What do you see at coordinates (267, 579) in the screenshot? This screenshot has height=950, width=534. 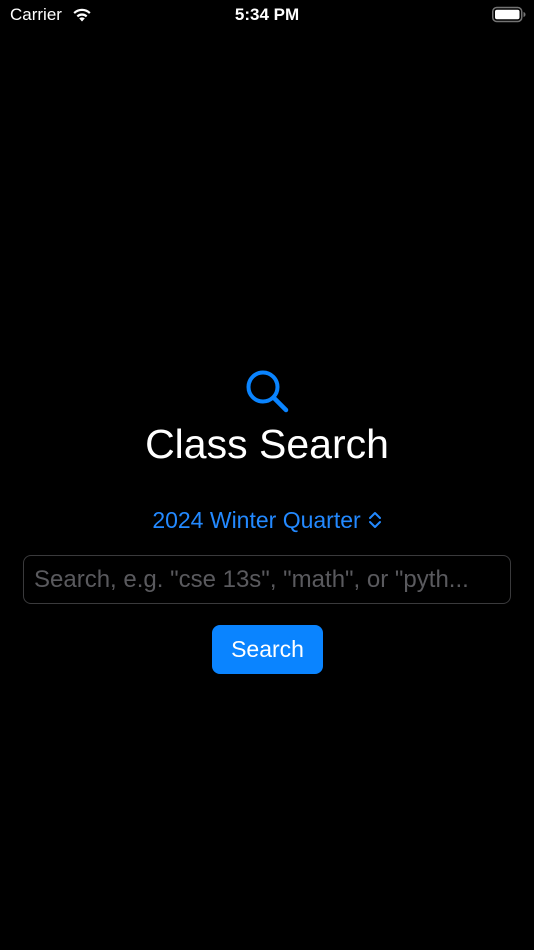 I see `search-input` at bounding box center [267, 579].